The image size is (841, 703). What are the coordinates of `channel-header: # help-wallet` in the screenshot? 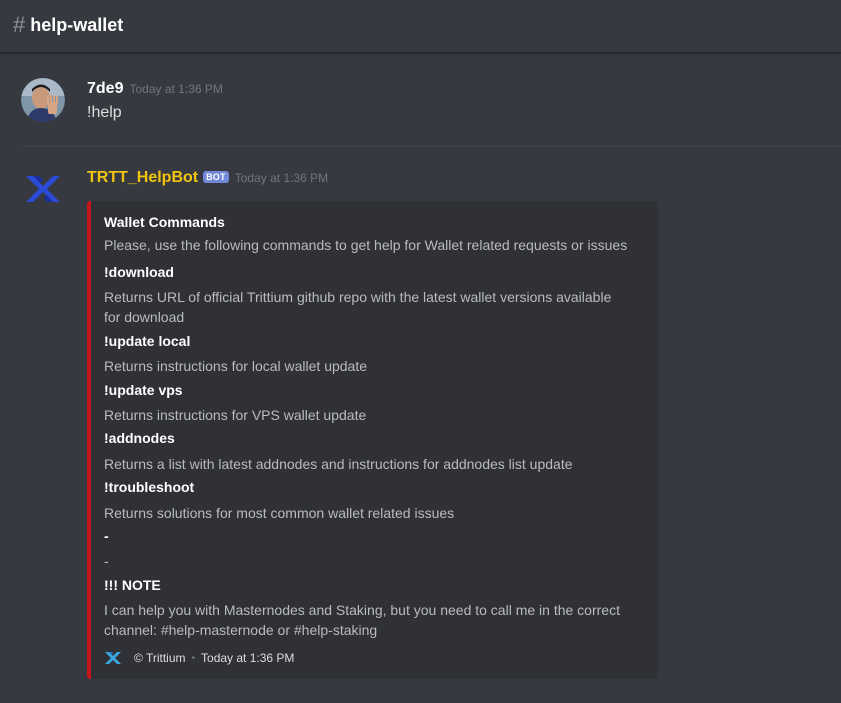 It's located at (420, 26).